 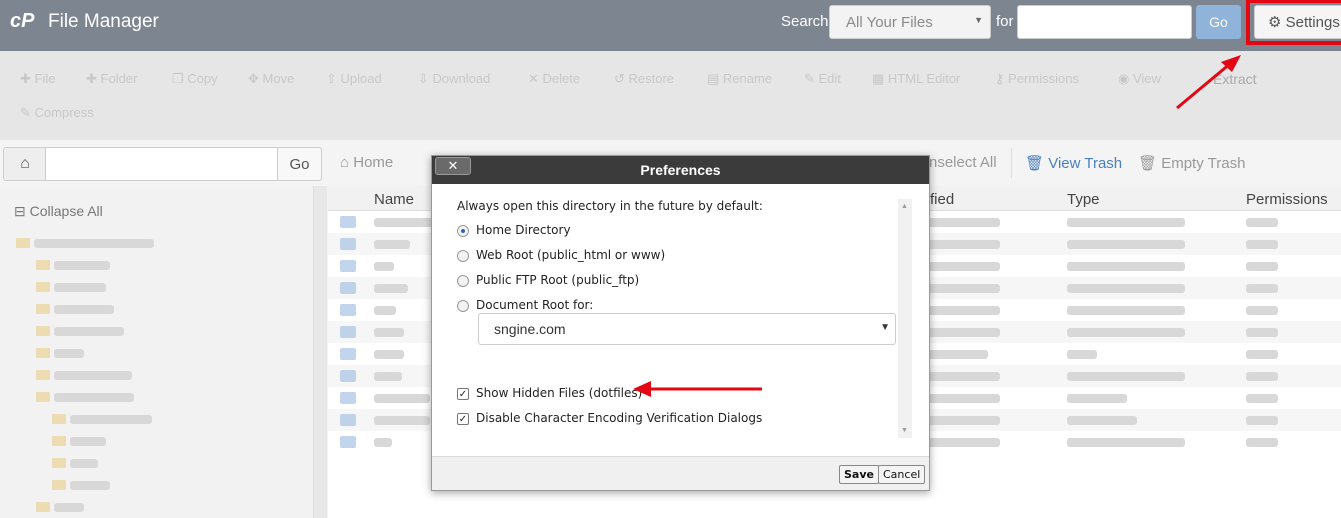 What do you see at coordinates (1208, 82) in the screenshot?
I see `settings-pointer-arrow` at bounding box center [1208, 82].